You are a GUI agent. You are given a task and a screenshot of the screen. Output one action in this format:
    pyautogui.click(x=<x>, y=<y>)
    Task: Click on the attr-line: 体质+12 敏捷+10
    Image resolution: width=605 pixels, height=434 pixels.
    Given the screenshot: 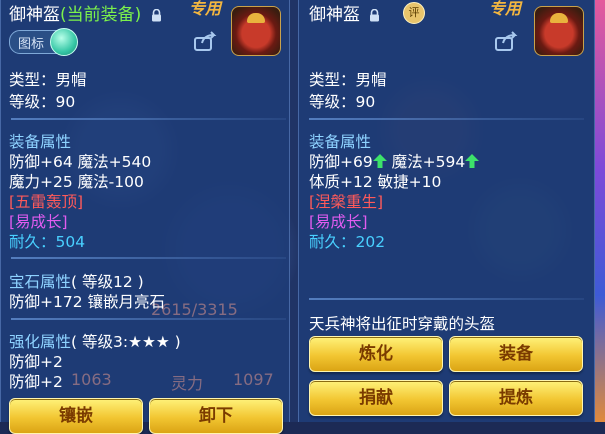 What is the action you would take?
    pyautogui.click(x=375, y=182)
    